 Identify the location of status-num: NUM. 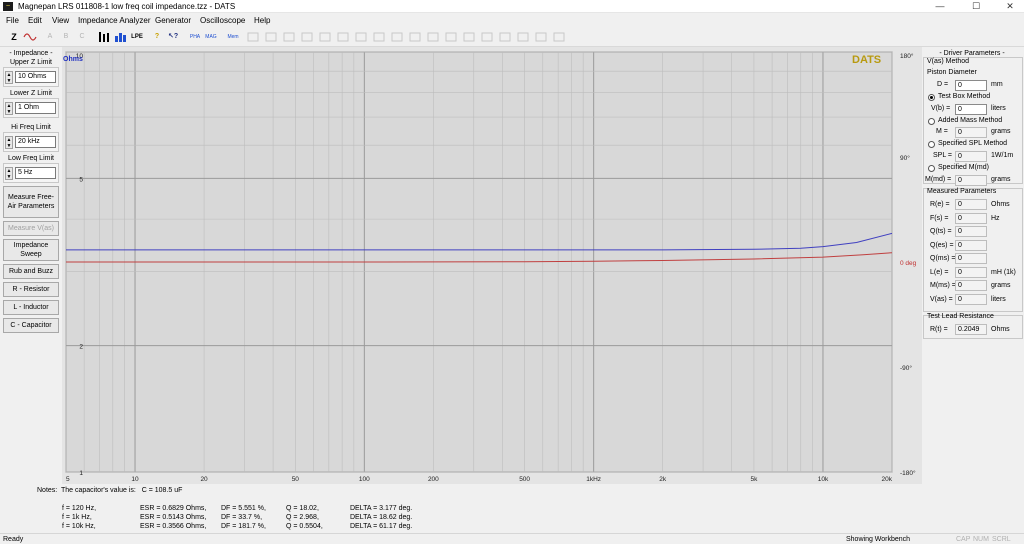
(981, 539).